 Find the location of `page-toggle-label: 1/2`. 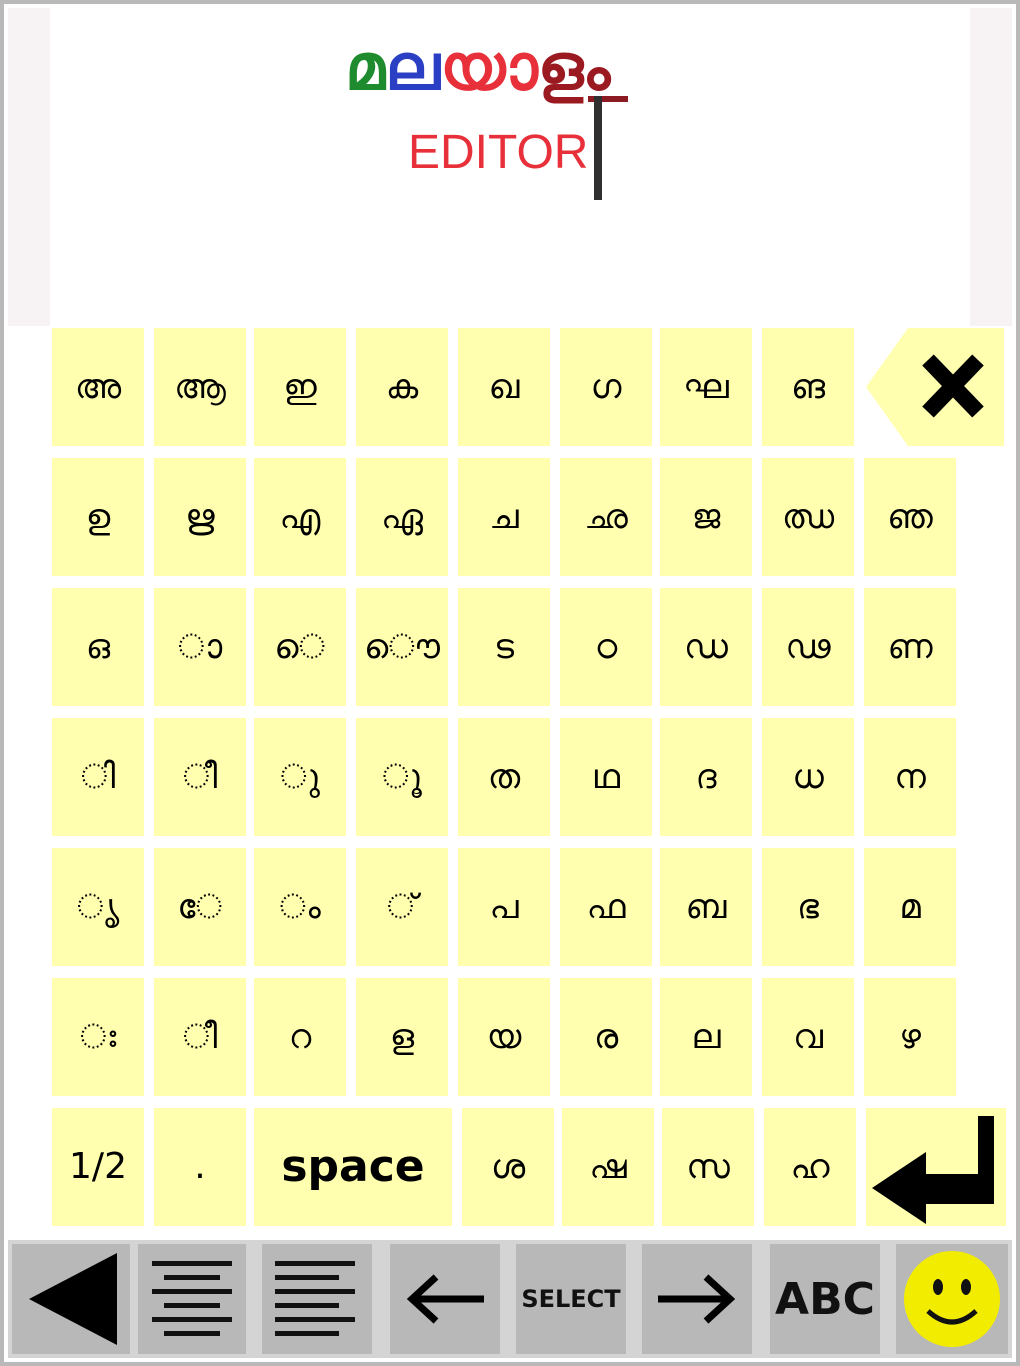

page-toggle-label: 1/2 is located at coordinates (98, 1166).